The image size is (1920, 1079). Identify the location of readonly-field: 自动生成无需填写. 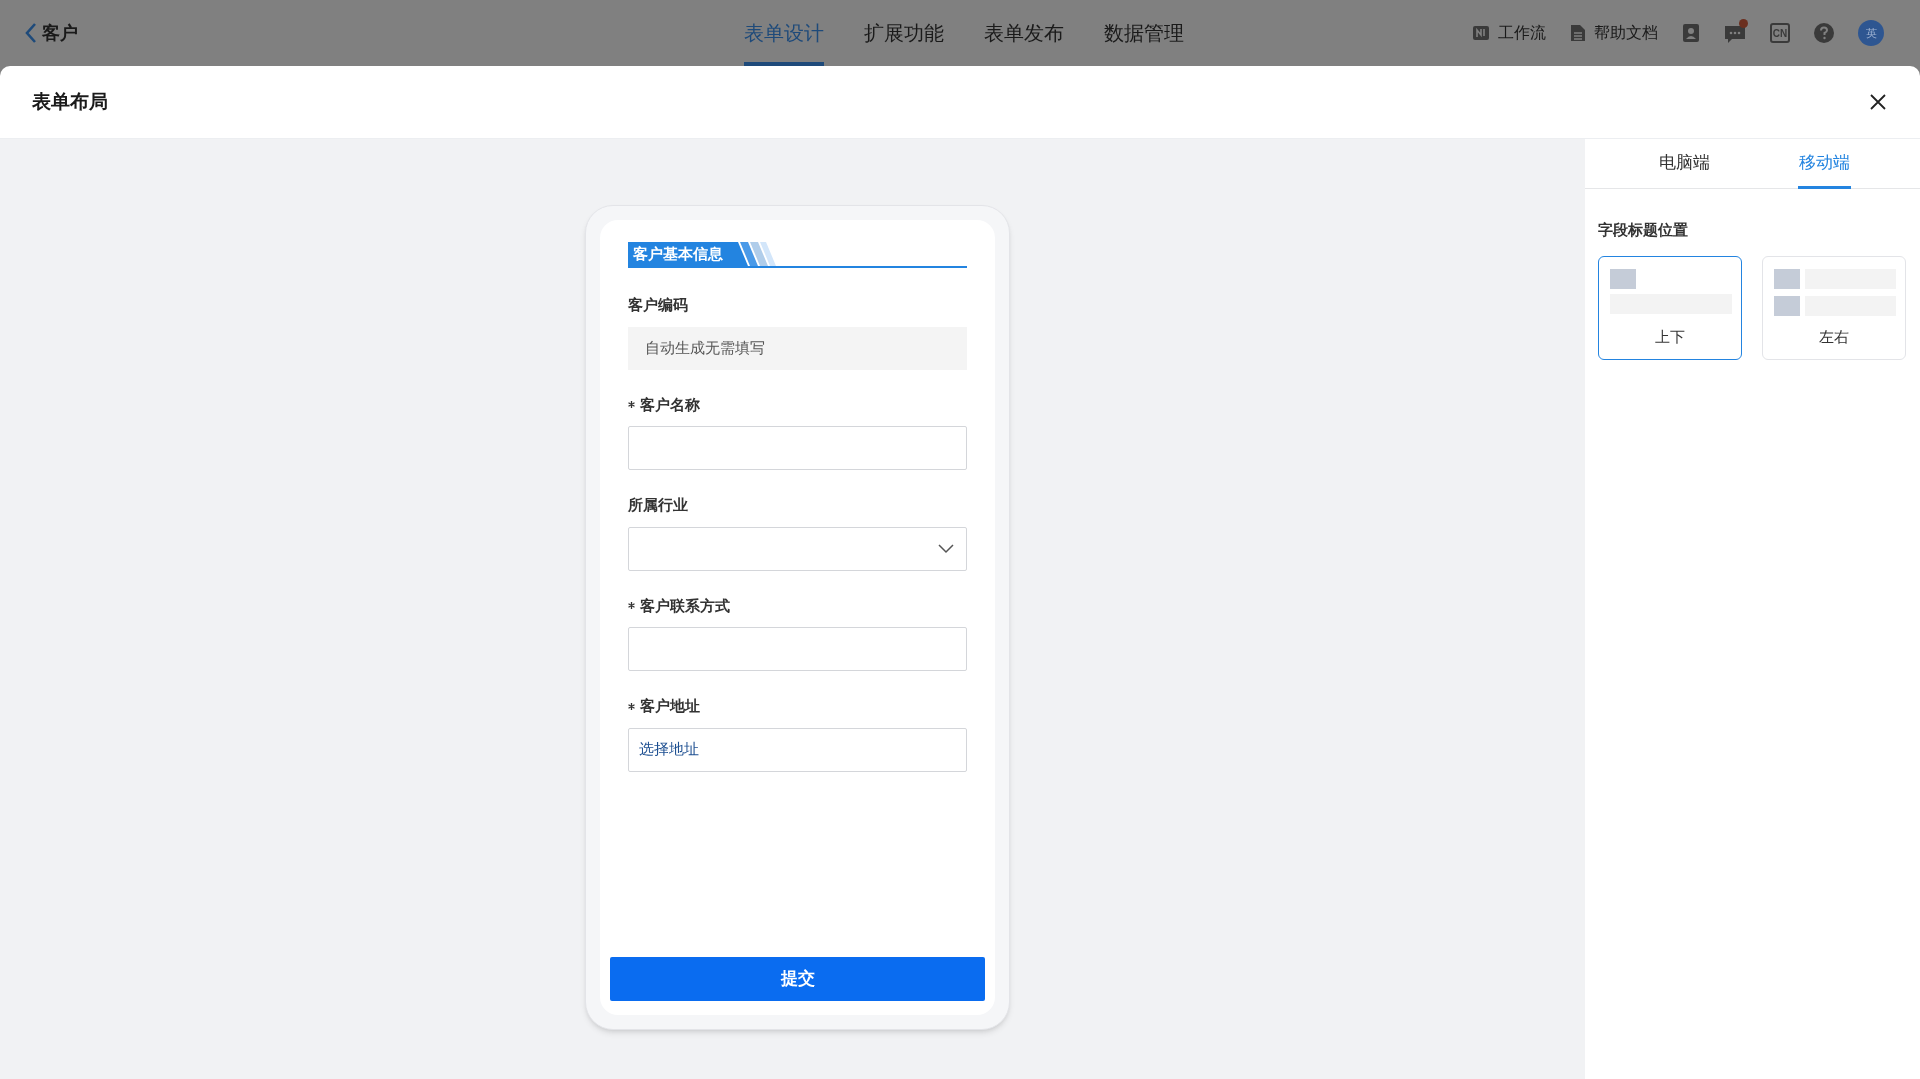
(797, 348).